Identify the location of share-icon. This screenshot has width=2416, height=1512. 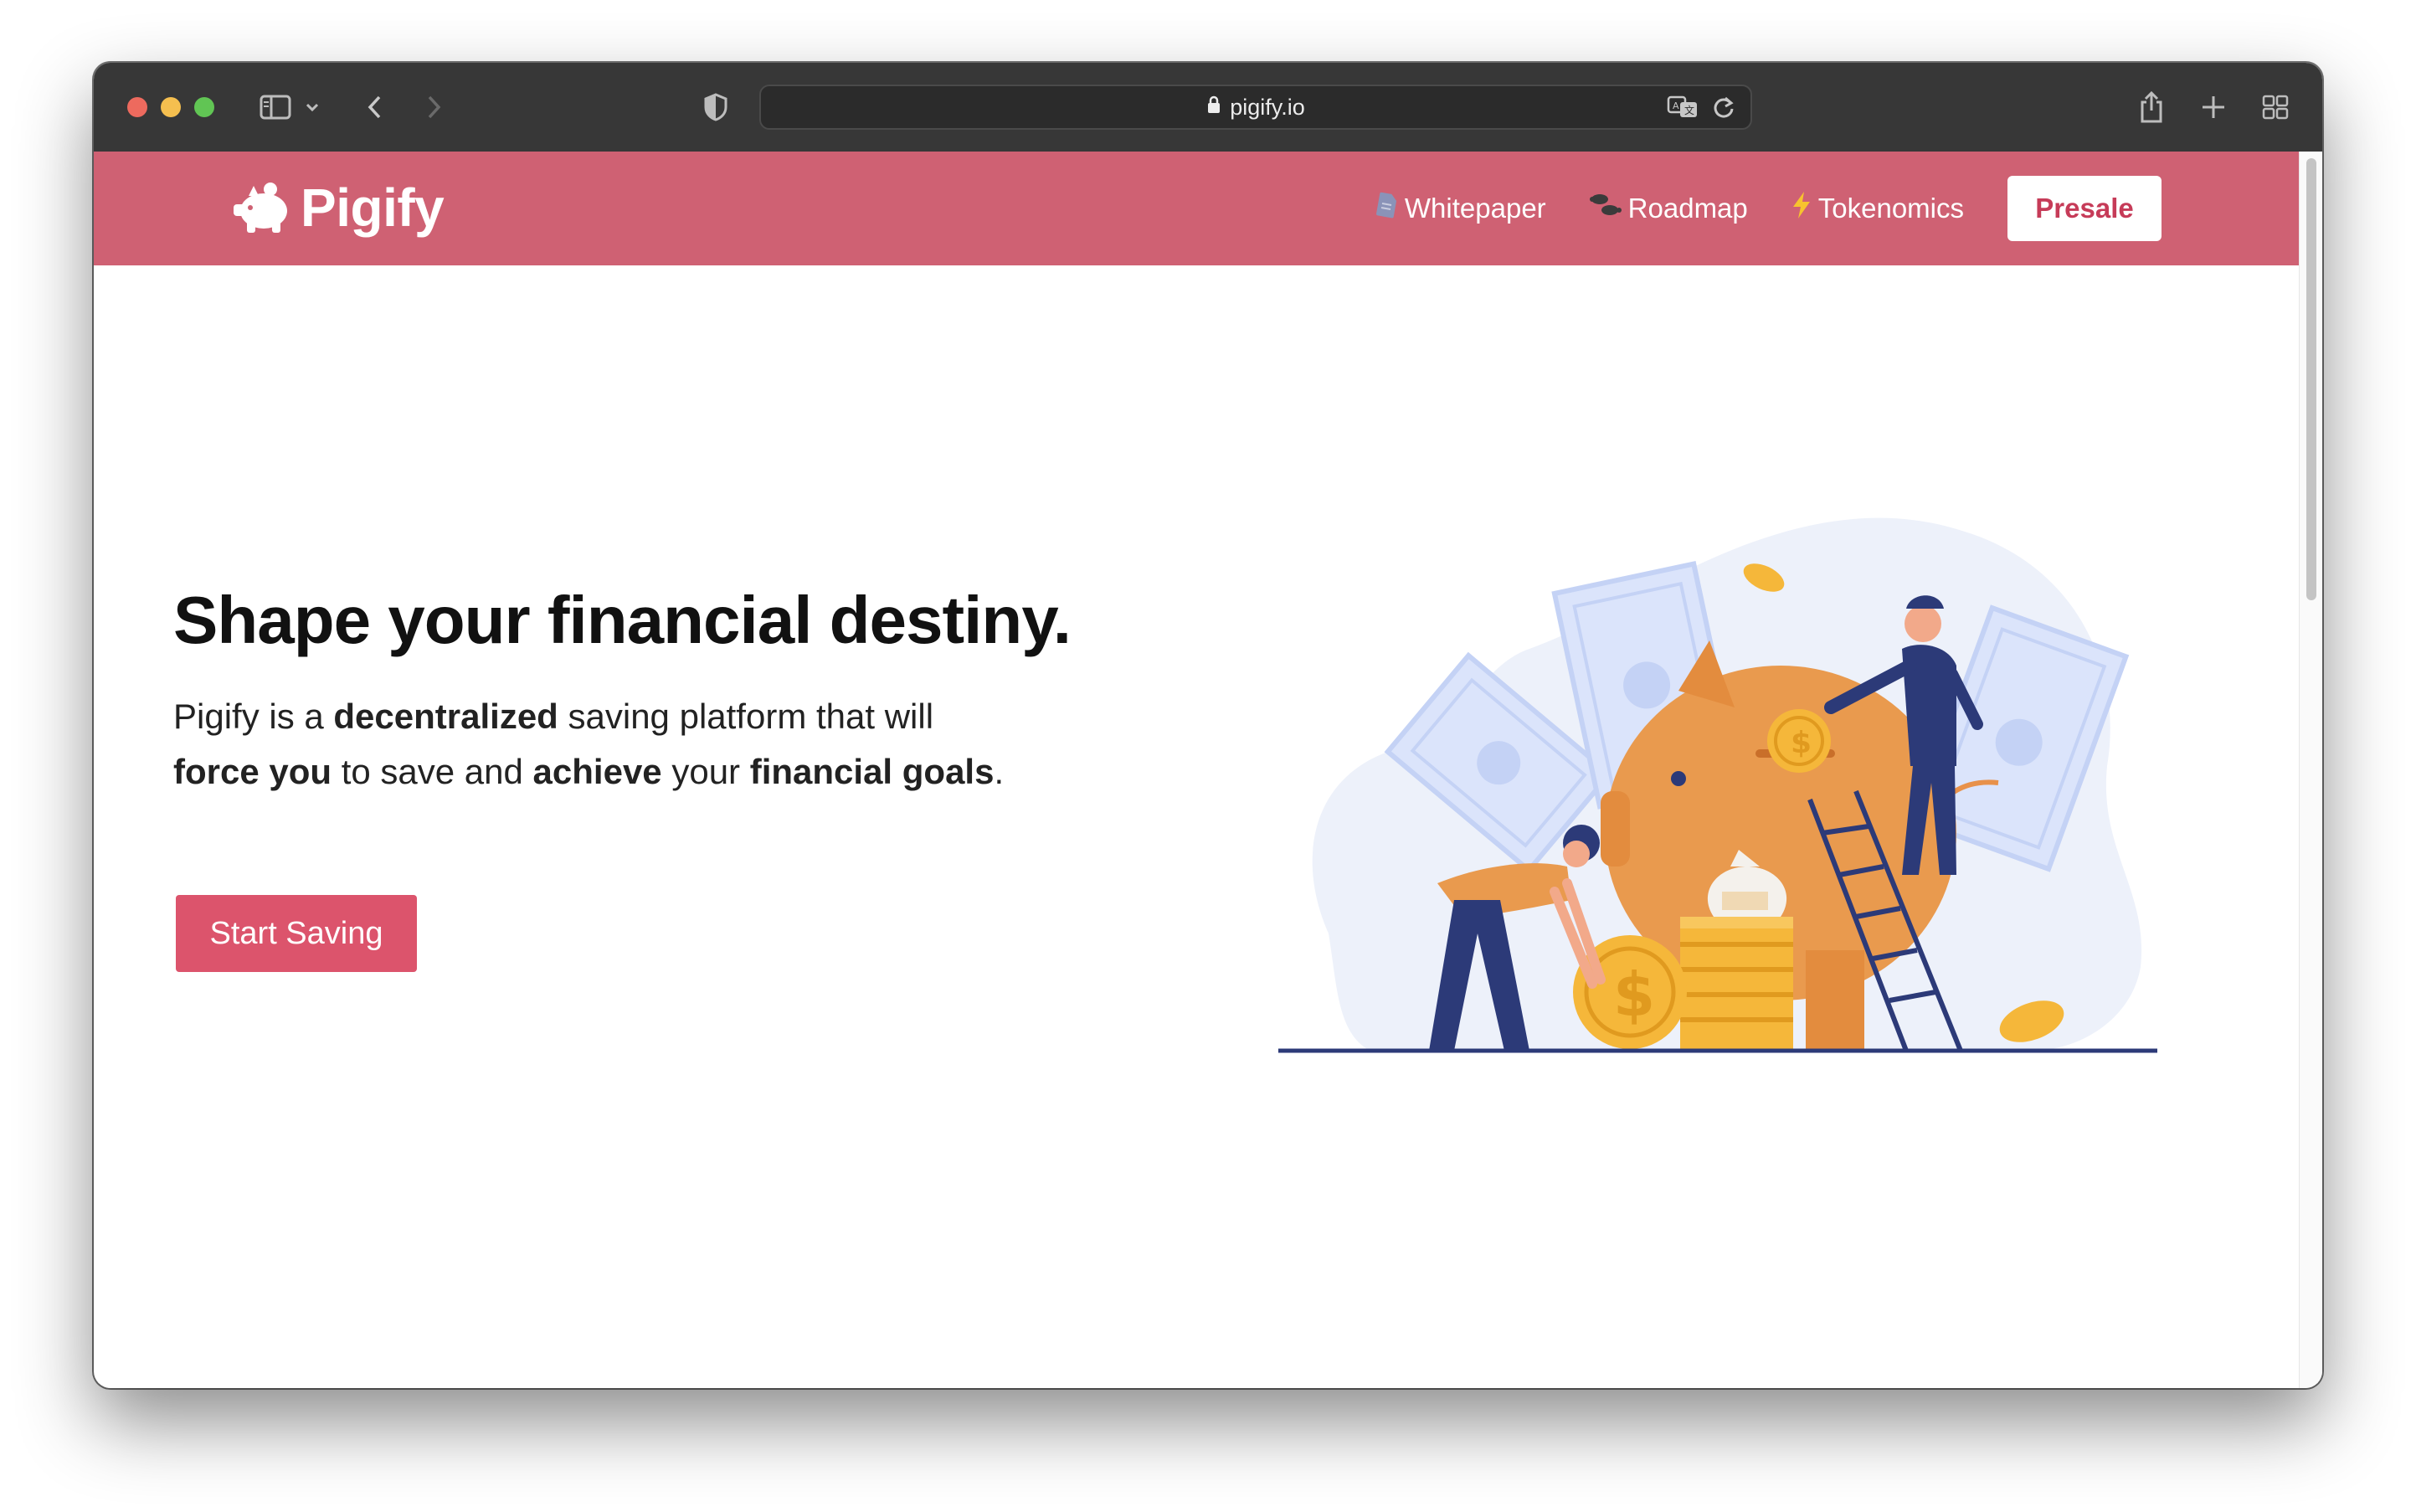
(2151, 107).